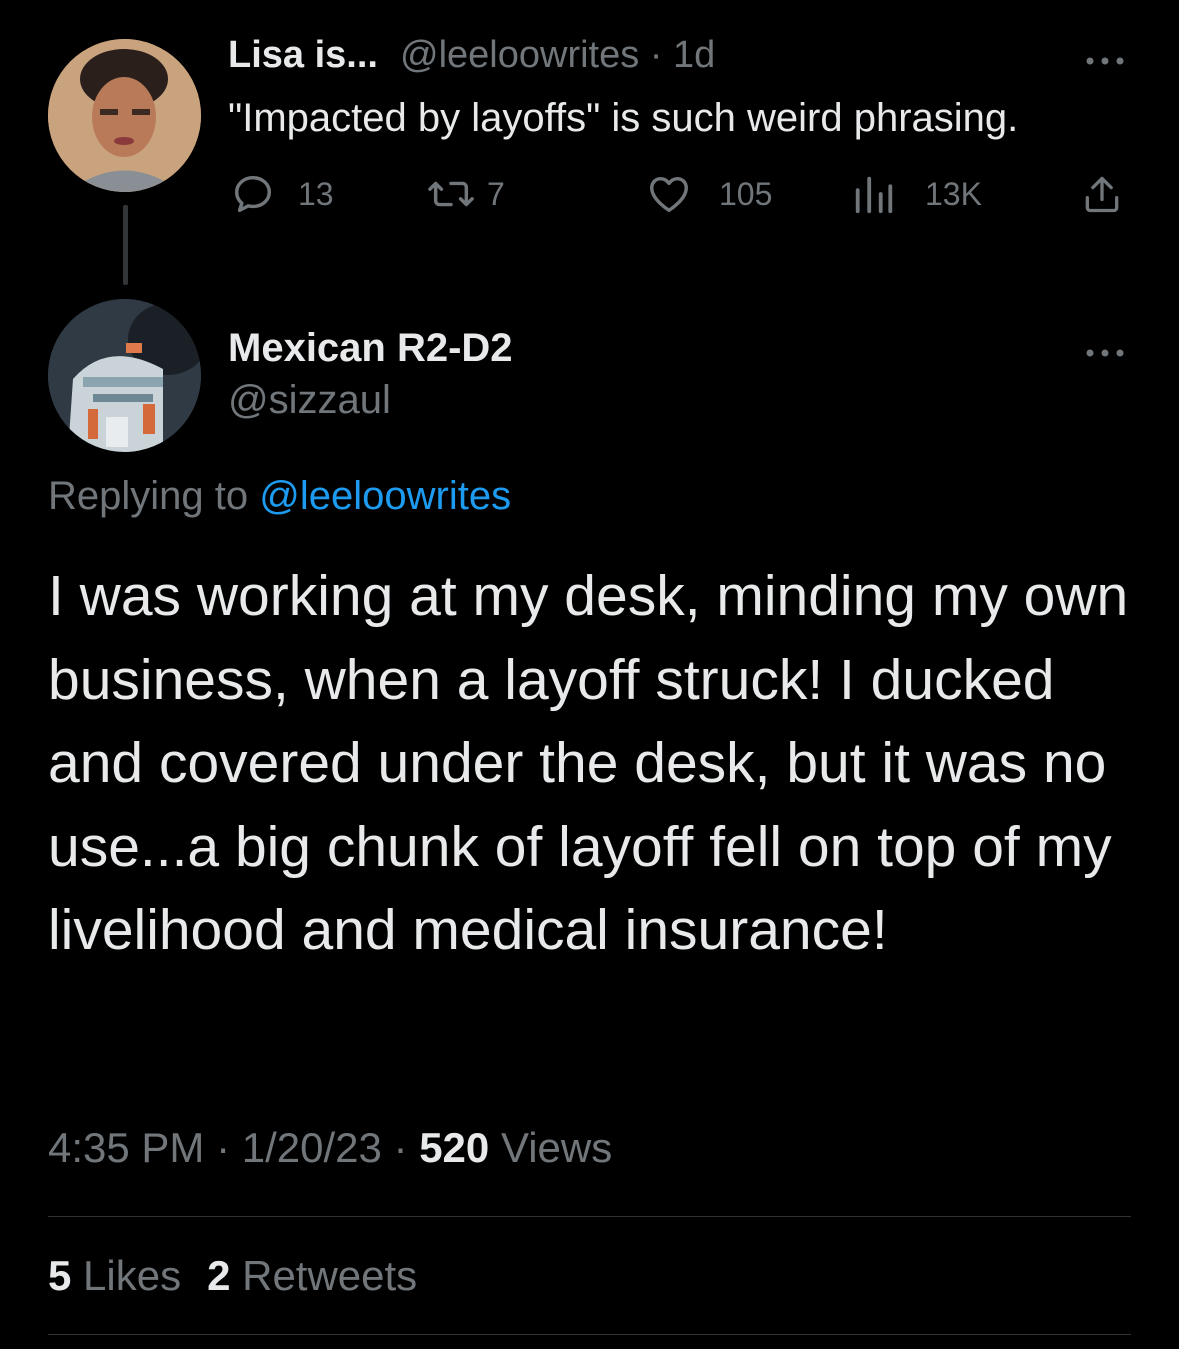 The height and width of the screenshot is (1349, 1179). I want to click on share-action, so click(1102, 194).